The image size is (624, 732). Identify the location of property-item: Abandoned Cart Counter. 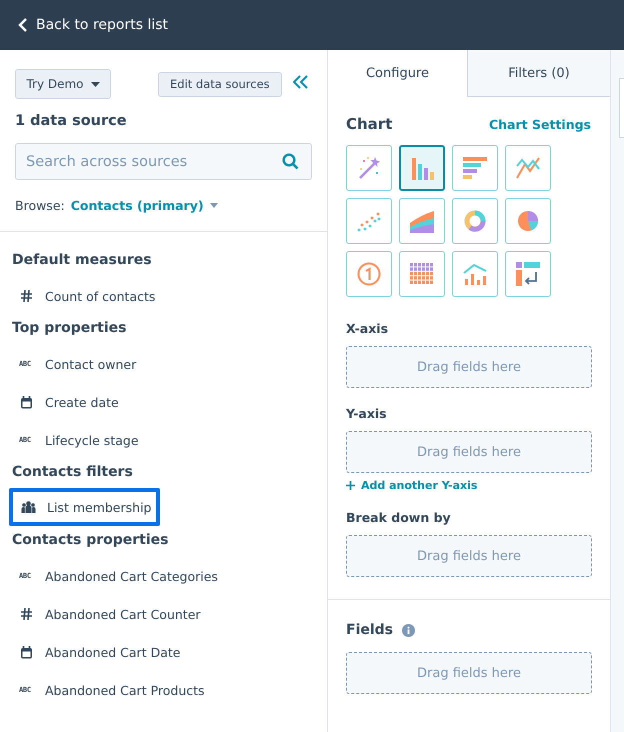
(163, 614).